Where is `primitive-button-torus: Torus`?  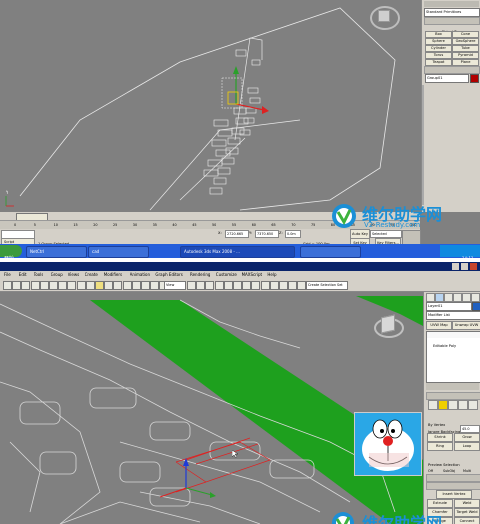 primitive-button-torus: Torus is located at coordinates (438, 55).